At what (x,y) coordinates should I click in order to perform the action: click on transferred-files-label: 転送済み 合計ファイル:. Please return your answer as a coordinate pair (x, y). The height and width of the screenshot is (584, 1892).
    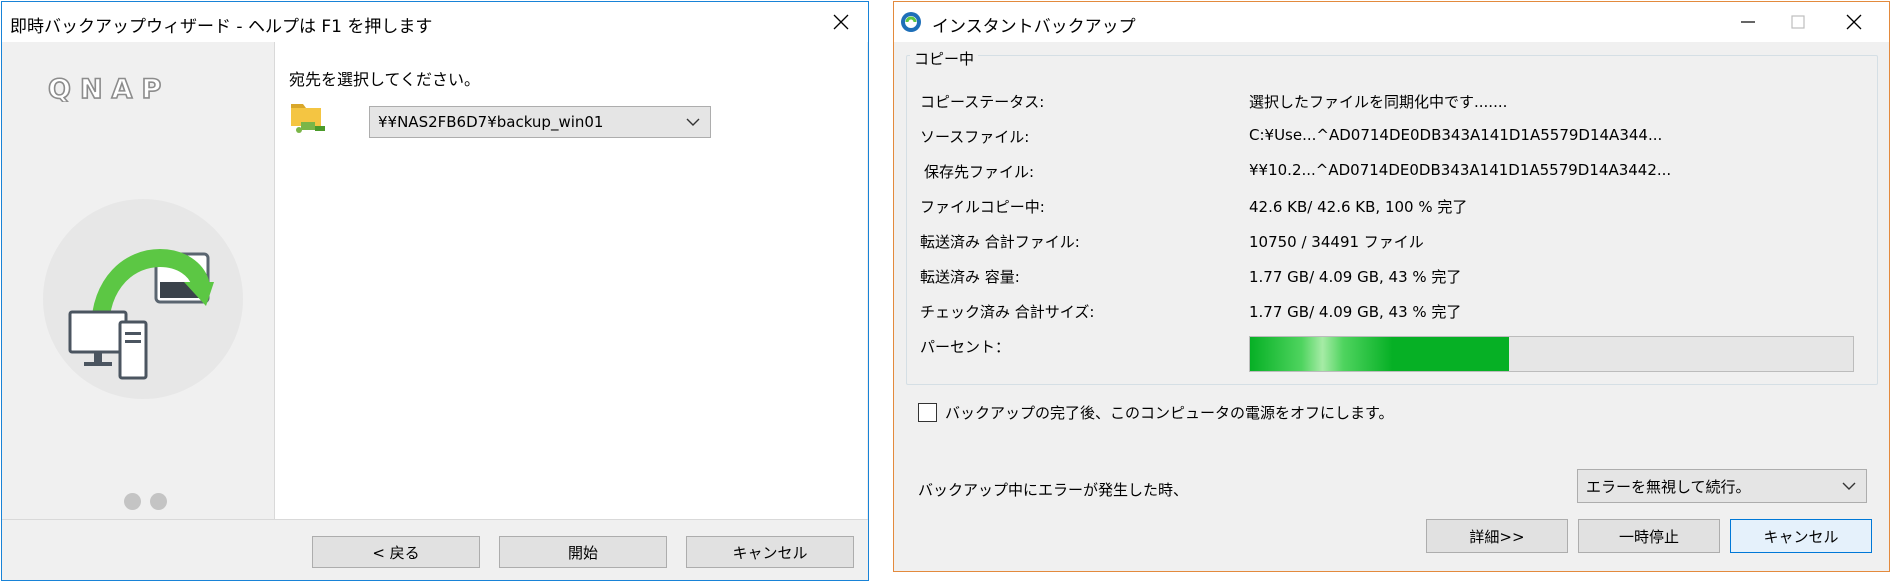
    Looking at the image, I should click on (1000, 242).